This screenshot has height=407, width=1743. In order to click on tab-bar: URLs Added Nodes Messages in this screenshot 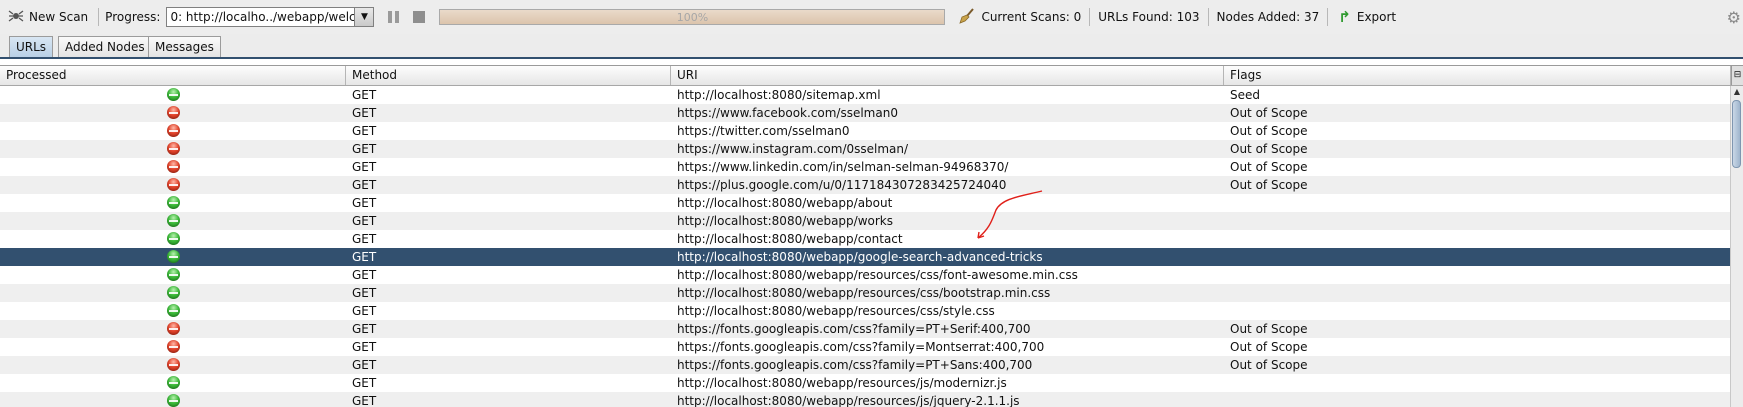, I will do `click(871, 46)`.